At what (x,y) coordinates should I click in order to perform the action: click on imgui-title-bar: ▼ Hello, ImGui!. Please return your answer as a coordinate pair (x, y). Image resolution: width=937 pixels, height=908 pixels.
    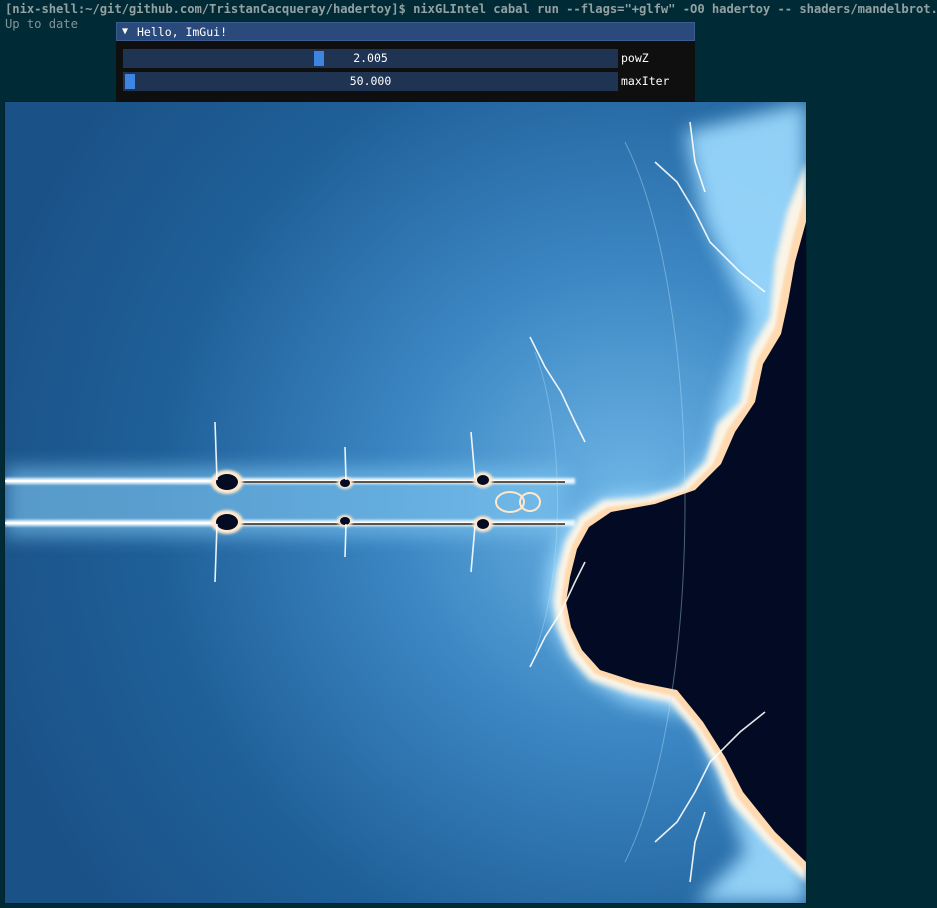
    Looking at the image, I should click on (405, 31).